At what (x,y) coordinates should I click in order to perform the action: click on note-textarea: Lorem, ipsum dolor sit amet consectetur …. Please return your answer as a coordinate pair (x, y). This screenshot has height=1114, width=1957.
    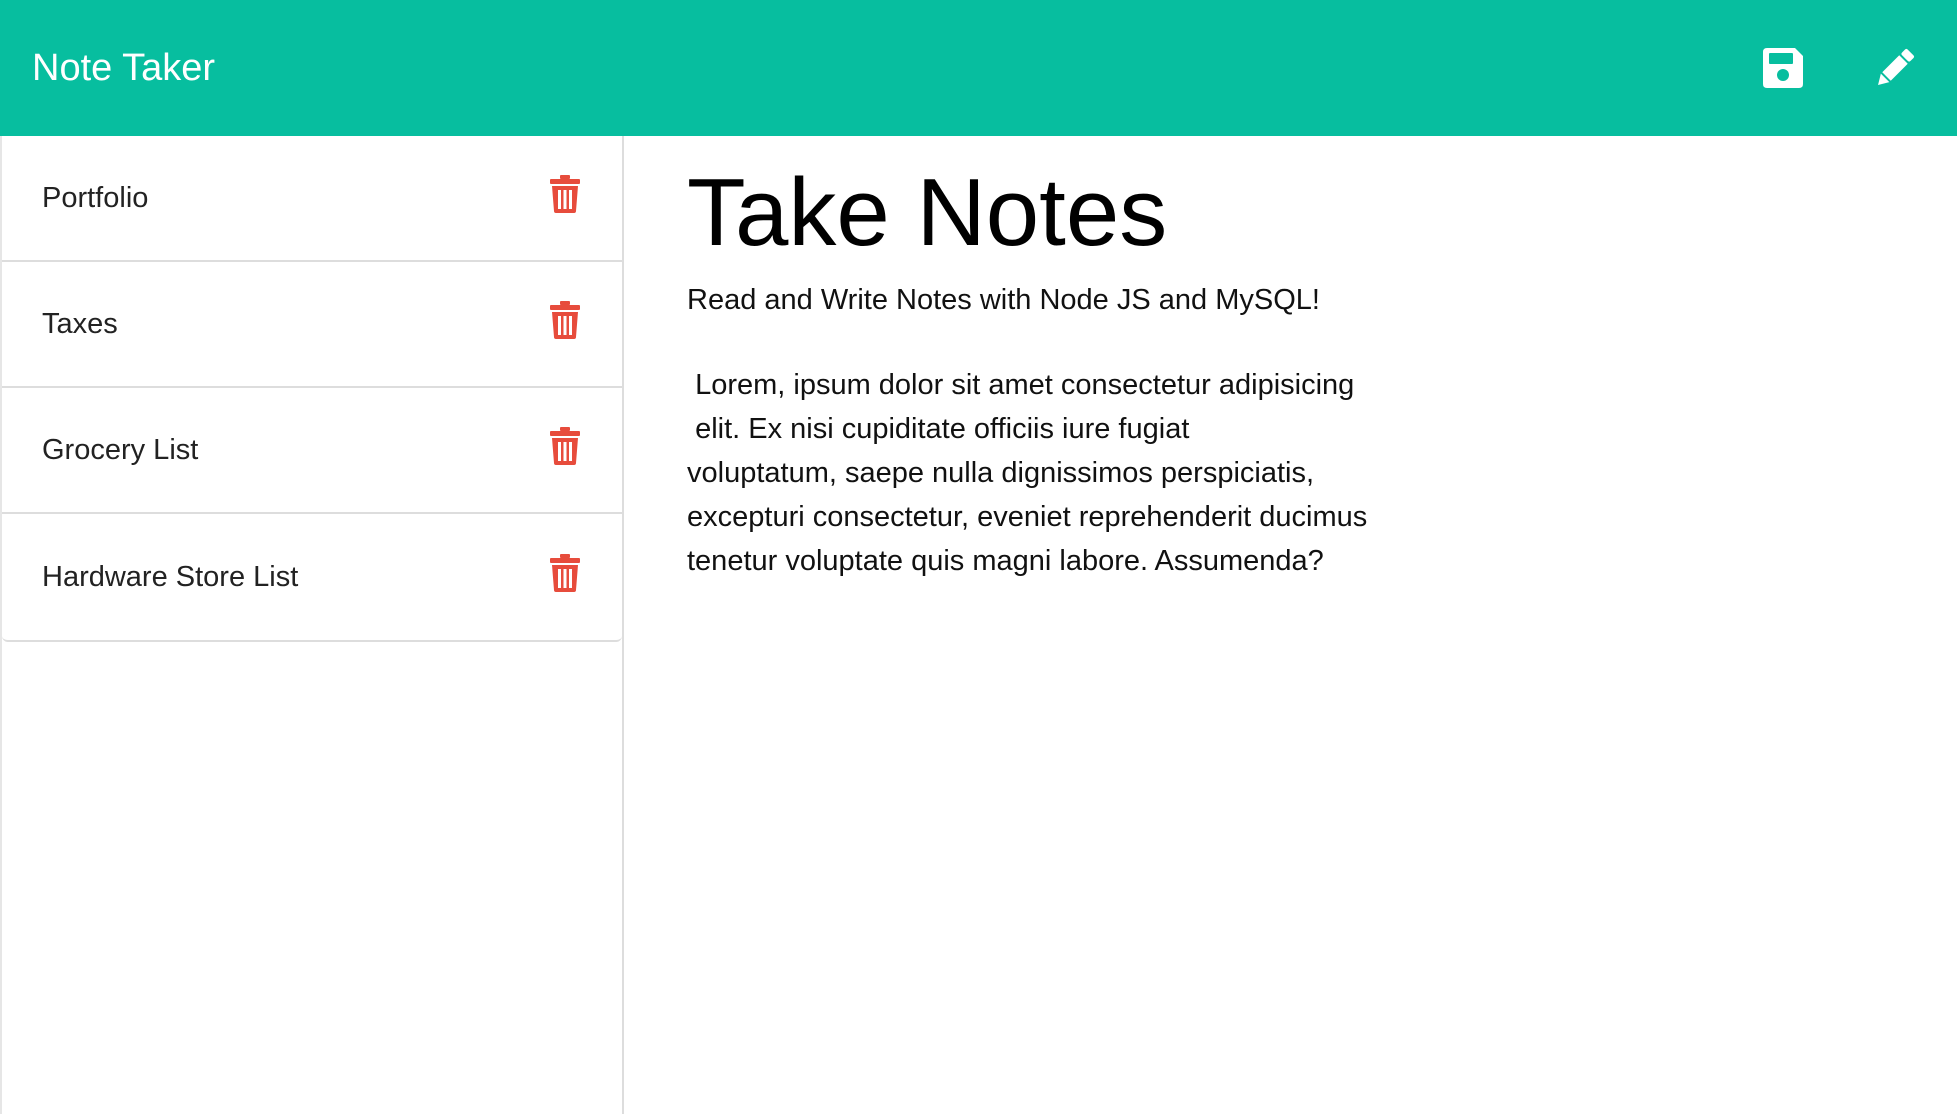
    Looking at the image, I should click on (1047, 473).